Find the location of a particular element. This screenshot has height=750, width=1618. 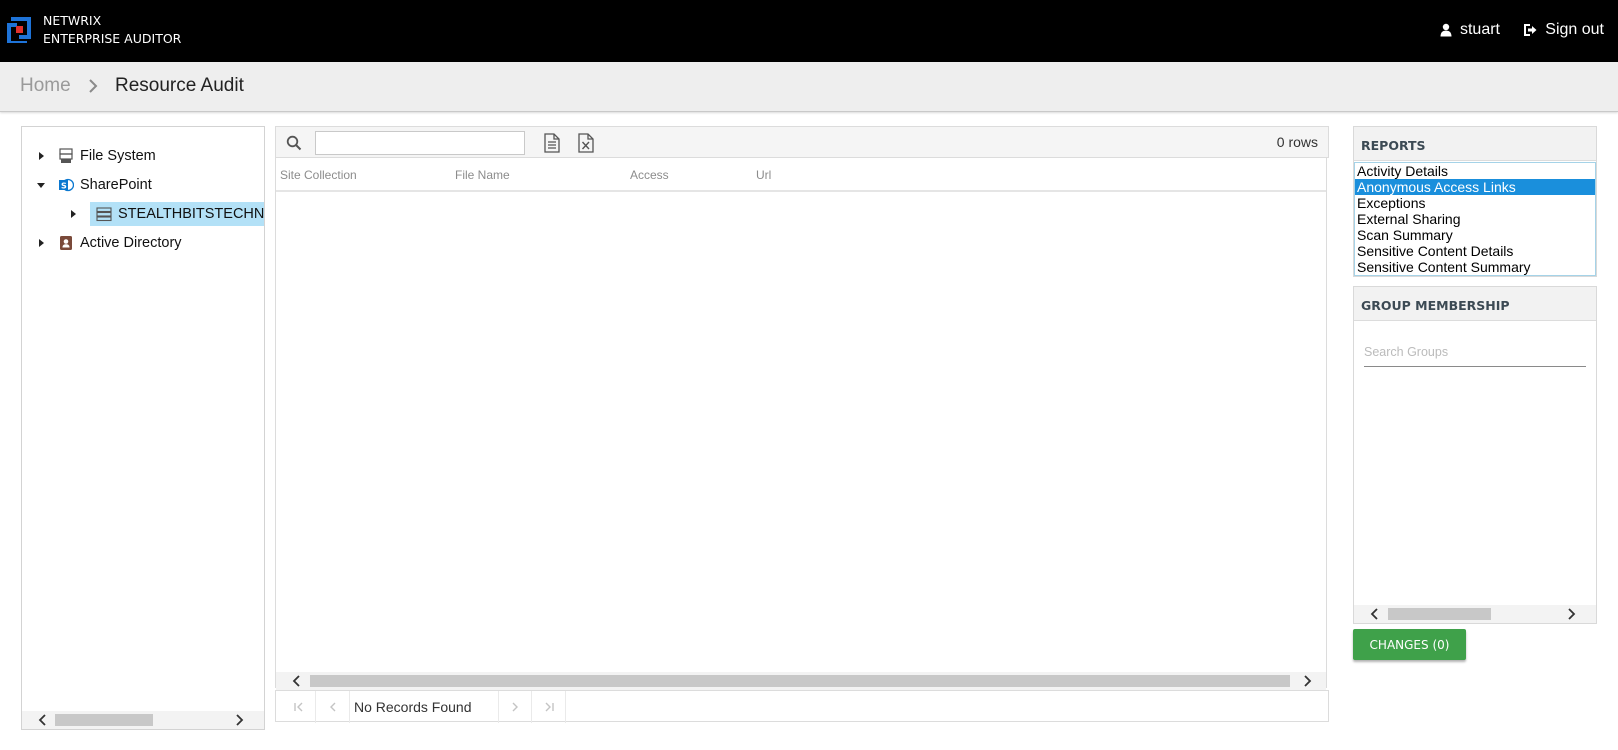

tree-item-file-system: File System is located at coordinates (96, 156).